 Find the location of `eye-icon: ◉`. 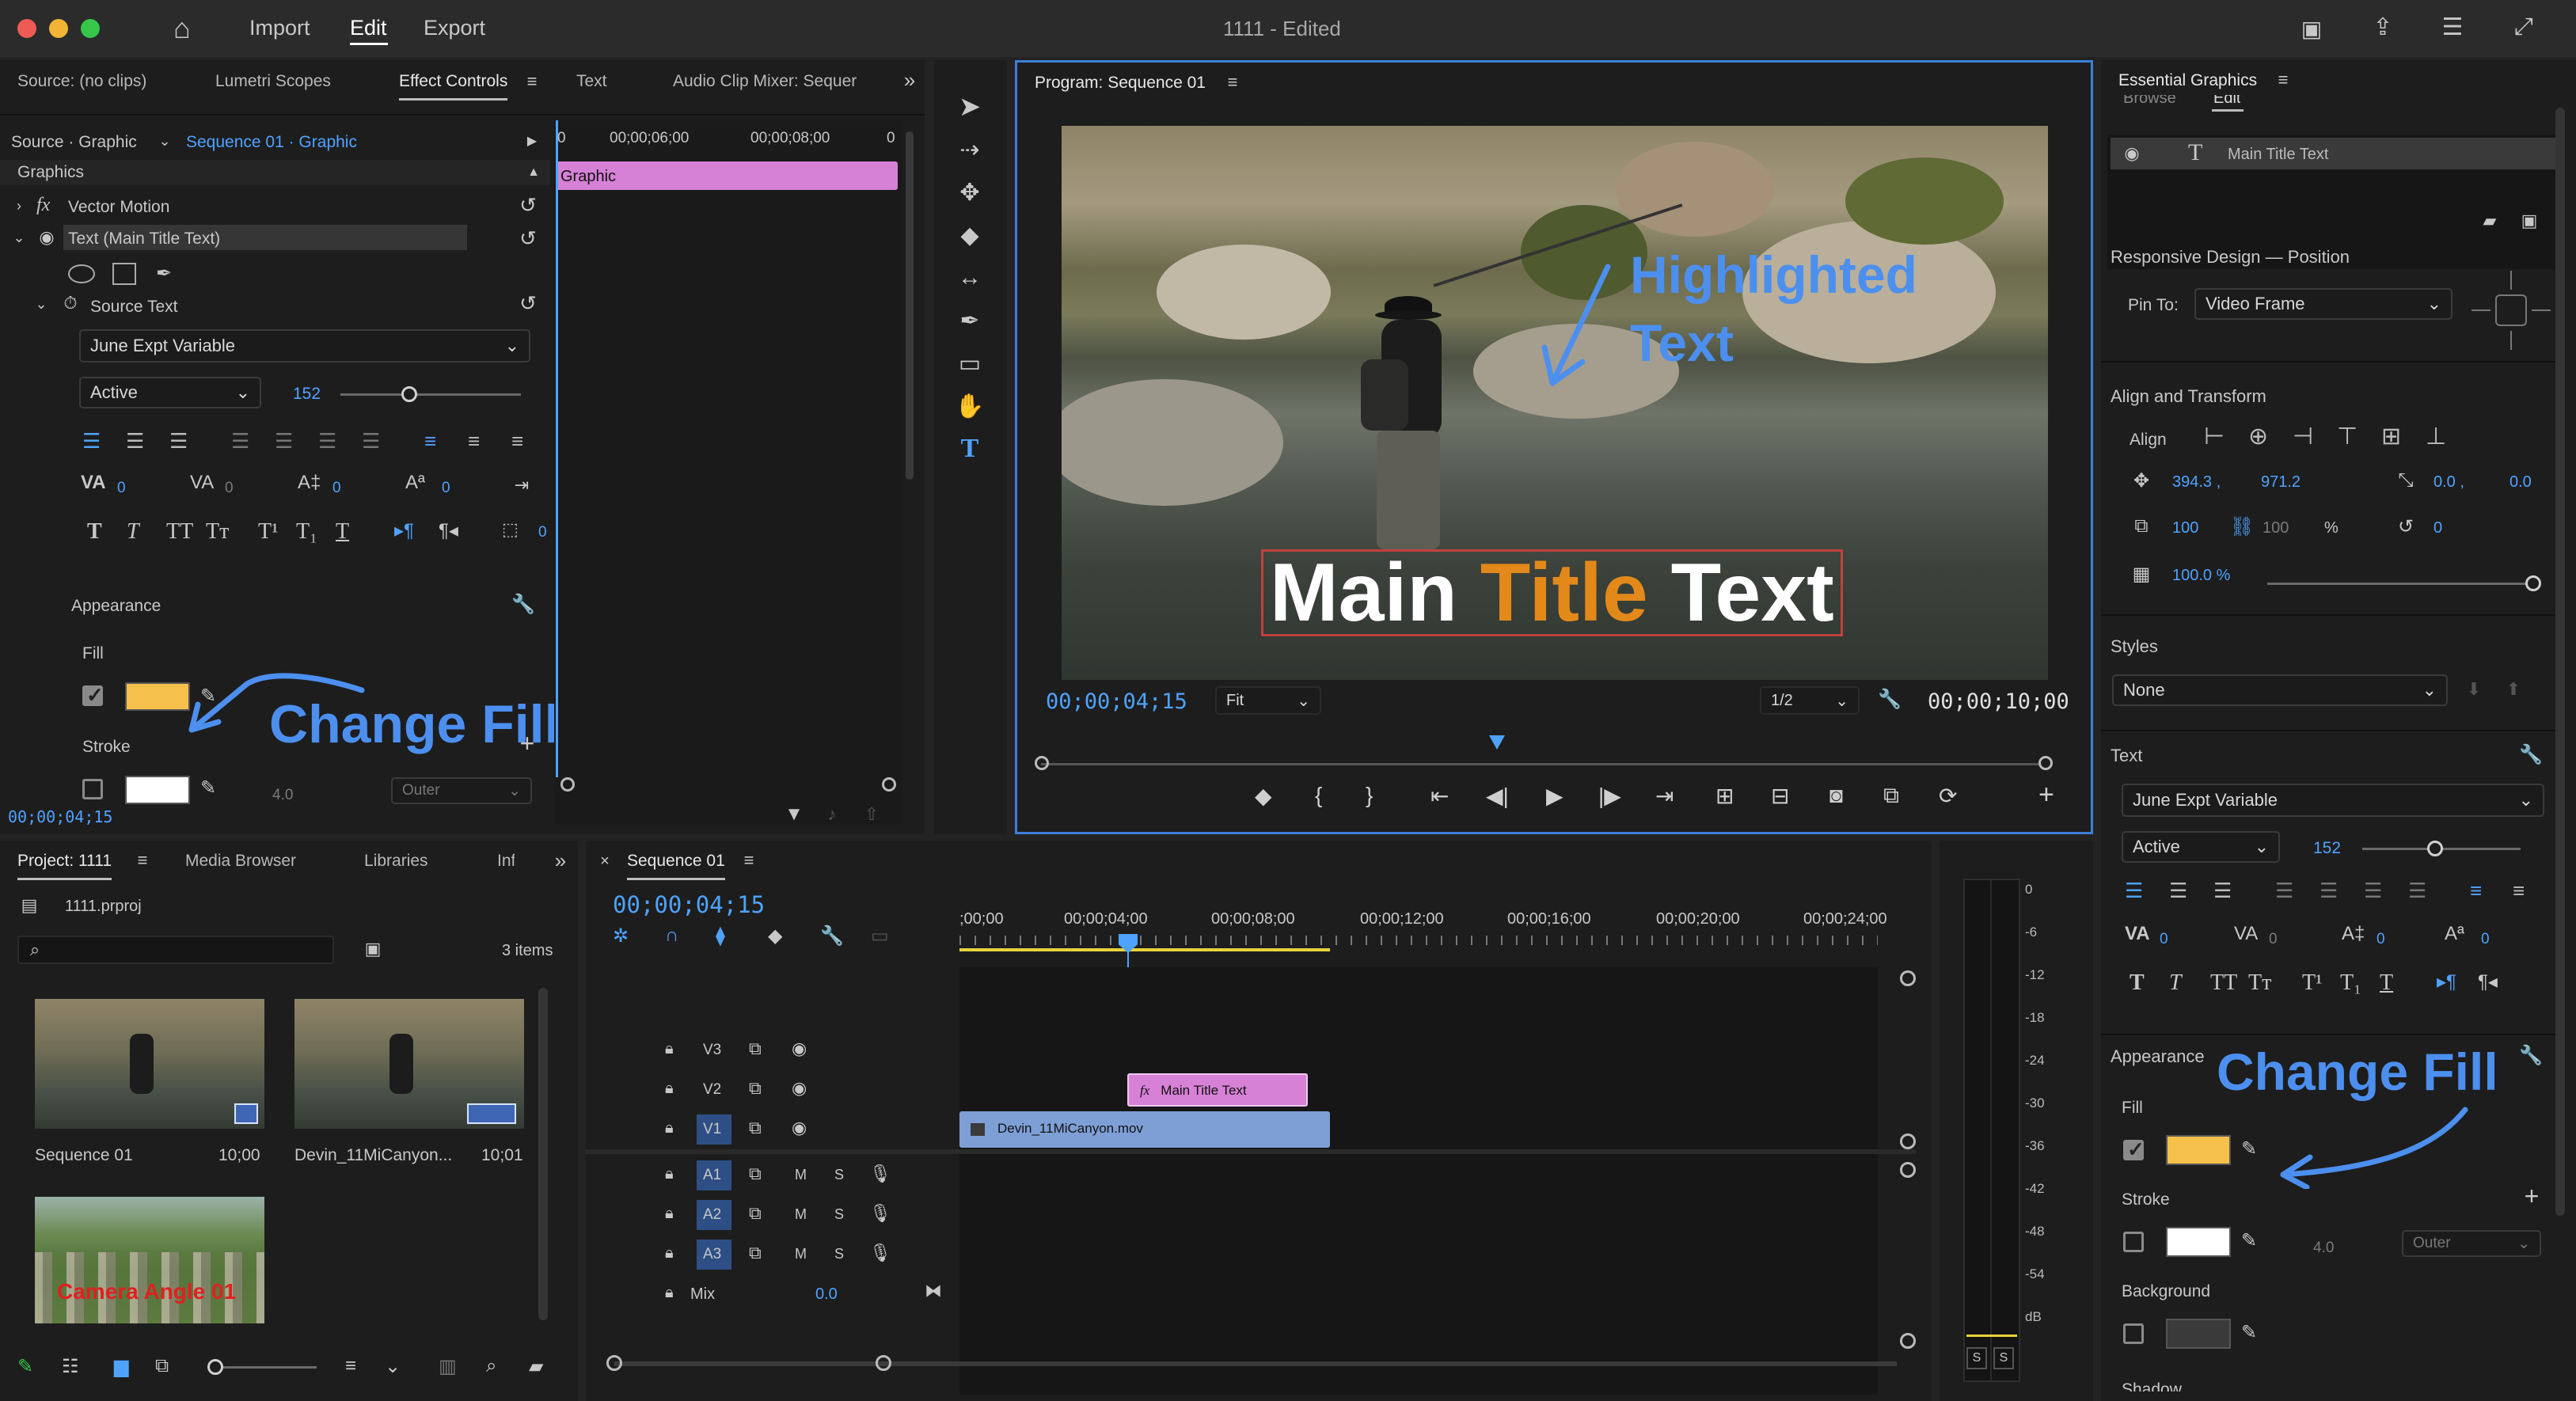

eye-icon: ◉ is located at coordinates (2131, 153).